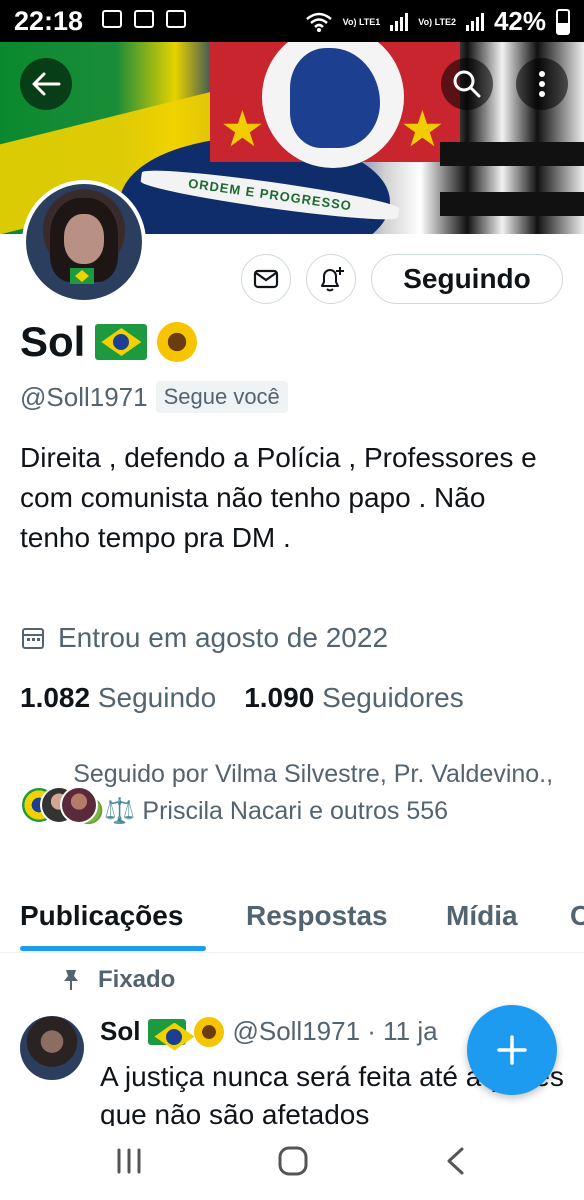 The width and height of the screenshot is (584, 1200). I want to click on system-icons: Vo) LTE1 Vo) LTE2 42%, so click(437, 21).